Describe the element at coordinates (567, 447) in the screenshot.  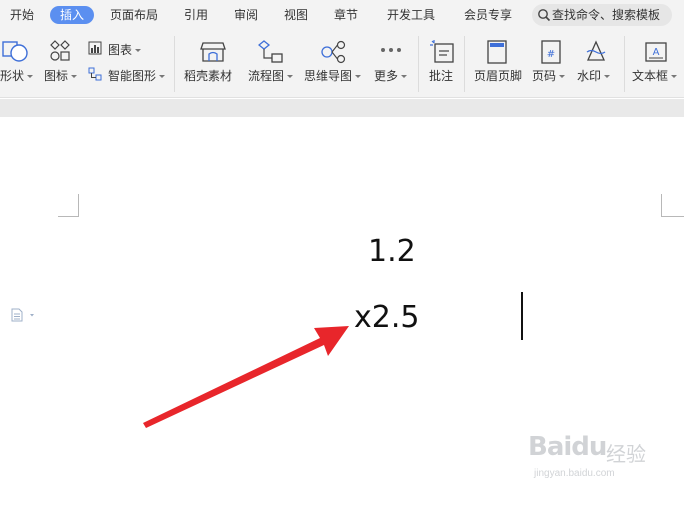
I see `watermark-logo: Baidu` at that location.